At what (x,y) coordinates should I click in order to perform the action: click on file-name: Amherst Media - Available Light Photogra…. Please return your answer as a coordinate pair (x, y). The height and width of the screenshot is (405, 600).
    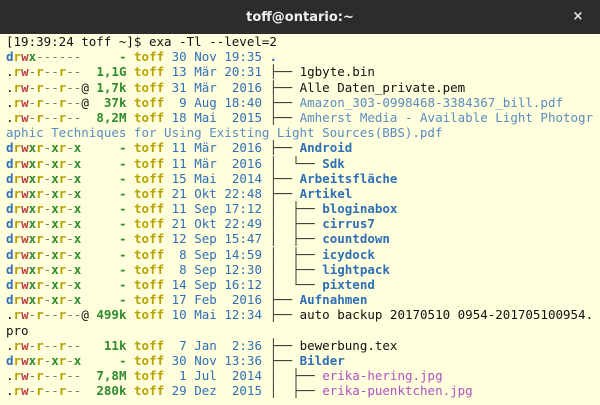
    Looking at the image, I should click on (300, 125).